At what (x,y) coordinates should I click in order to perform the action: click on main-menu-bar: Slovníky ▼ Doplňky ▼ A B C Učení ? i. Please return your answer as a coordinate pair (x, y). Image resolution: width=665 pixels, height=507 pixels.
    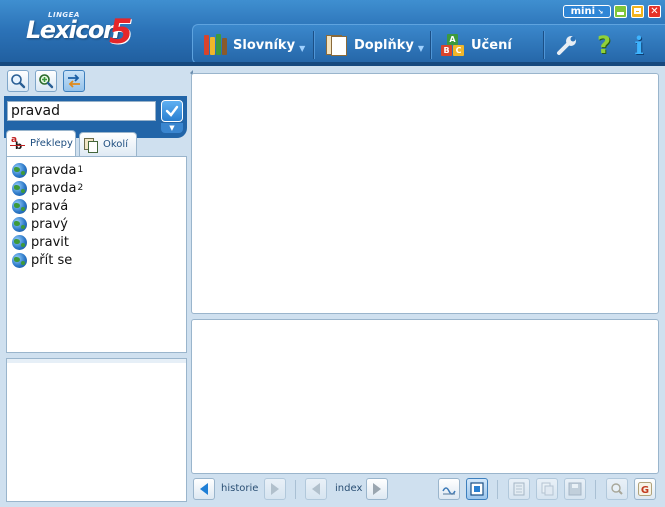
    Looking at the image, I should click on (428, 44).